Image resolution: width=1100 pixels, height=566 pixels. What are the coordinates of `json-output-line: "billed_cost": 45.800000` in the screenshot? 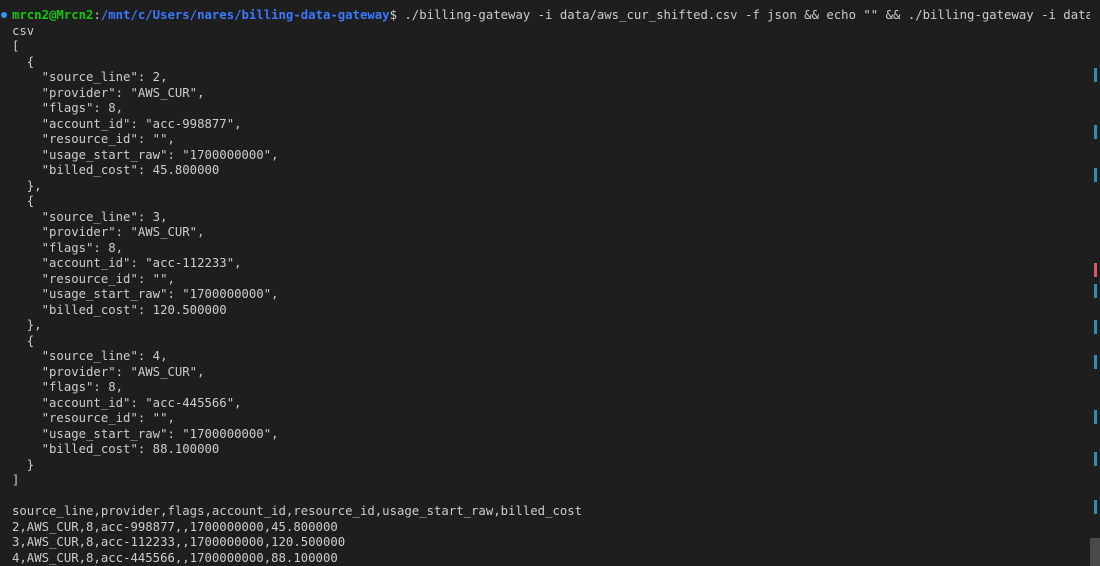 It's located at (116, 170).